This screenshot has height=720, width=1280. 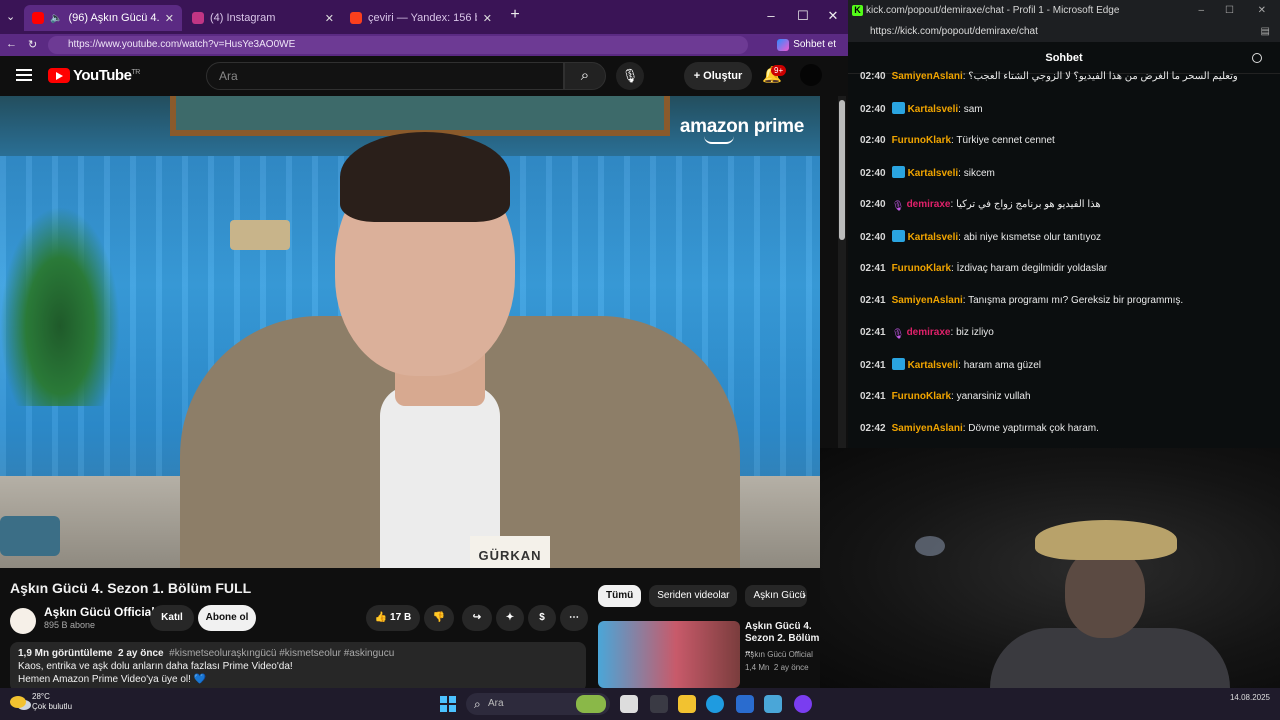 I want to click on create-button: + Oluştur, so click(x=718, y=76).